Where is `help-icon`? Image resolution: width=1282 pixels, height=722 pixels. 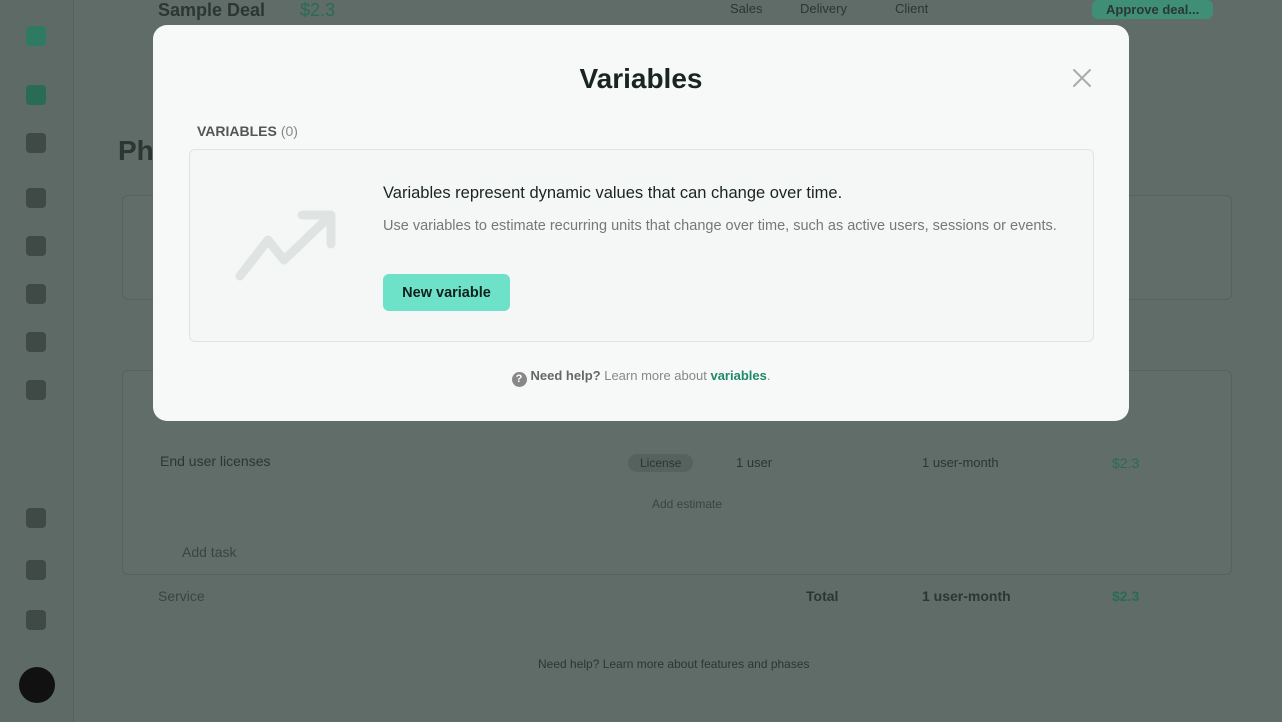
help-icon is located at coordinates (36, 620).